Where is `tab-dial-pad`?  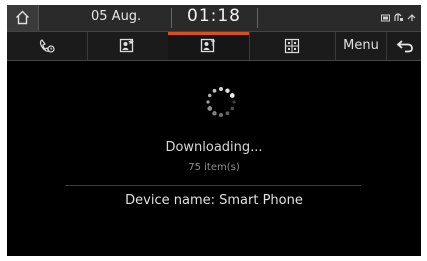
tab-dial-pad is located at coordinates (292, 46).